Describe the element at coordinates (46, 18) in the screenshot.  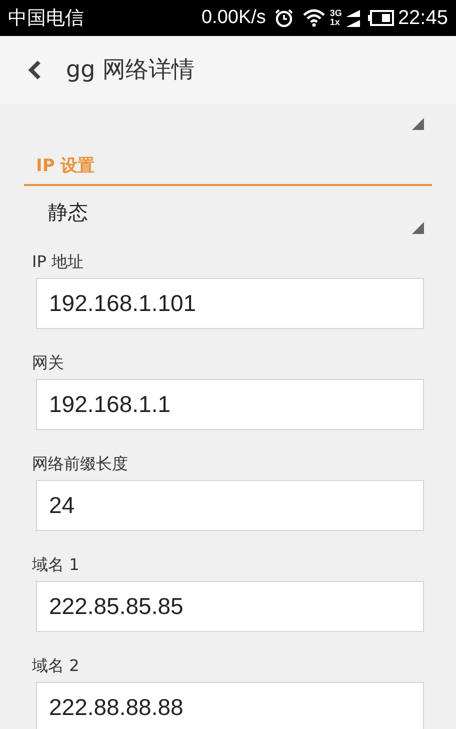
I see `carrier-text: 中国电信` at that location.